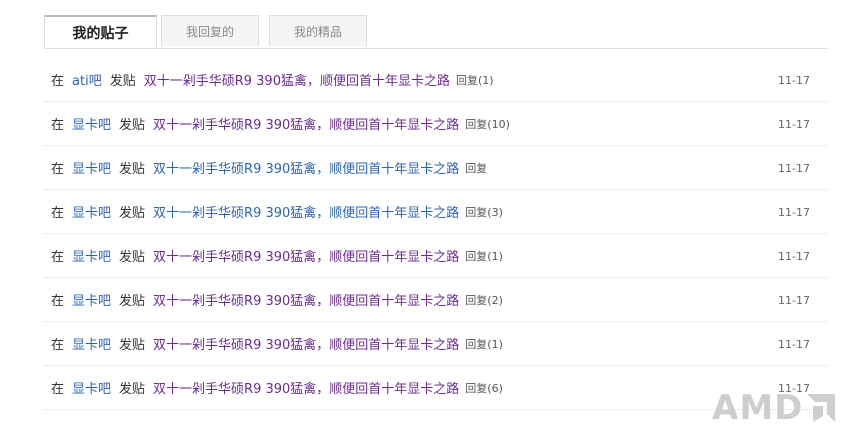 This screenshot has width=850, height=428. What do you see at coordinates (758, 408) in the screenshot?
I see `watermark-text: AMD` at bounding box center [758, 408].